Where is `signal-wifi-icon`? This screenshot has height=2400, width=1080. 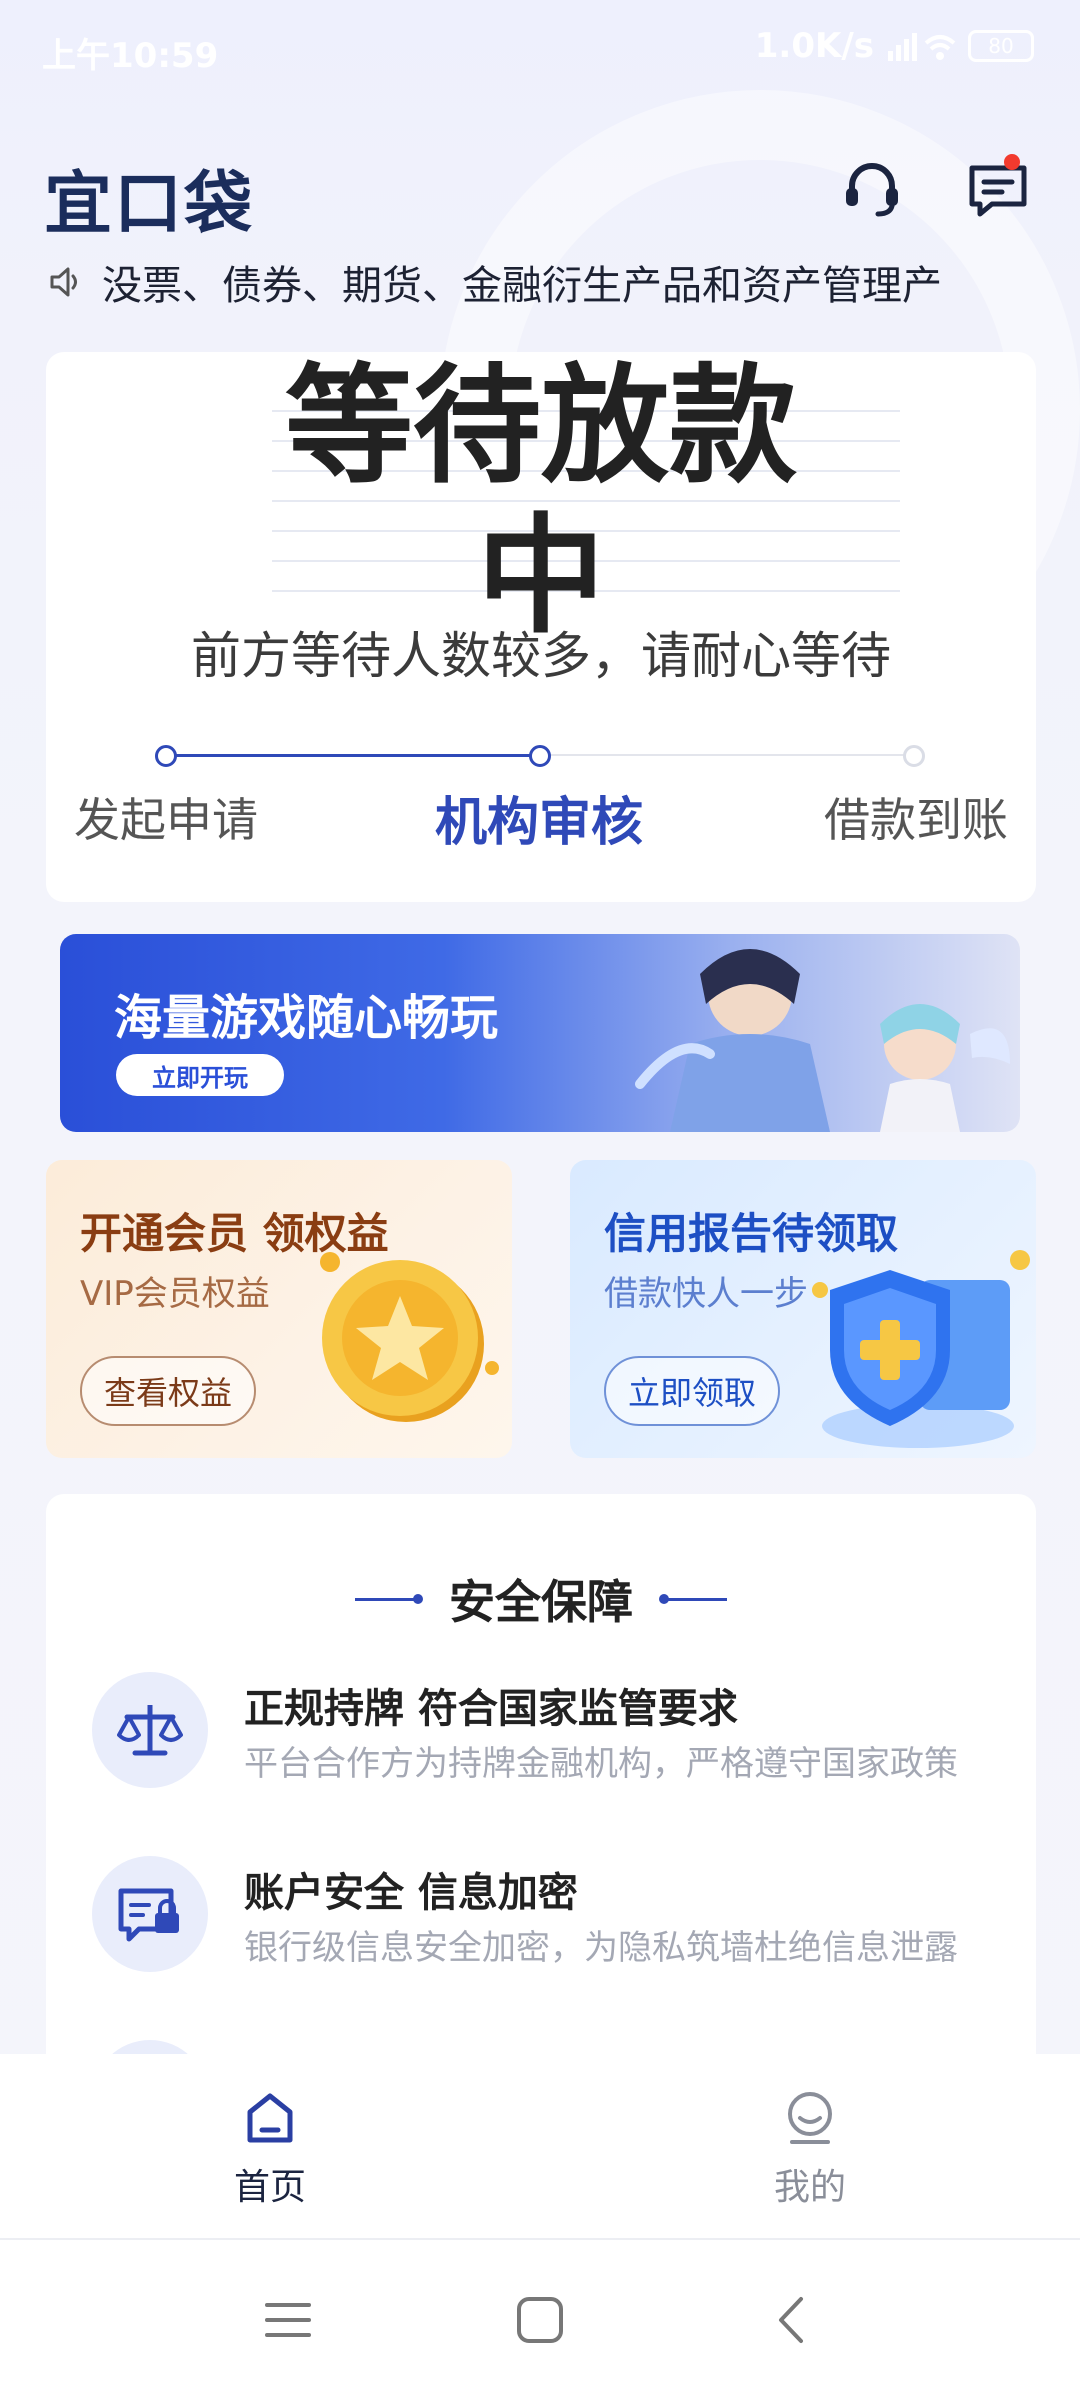 signal-wifi-icon is located at coordinates (922, 47).